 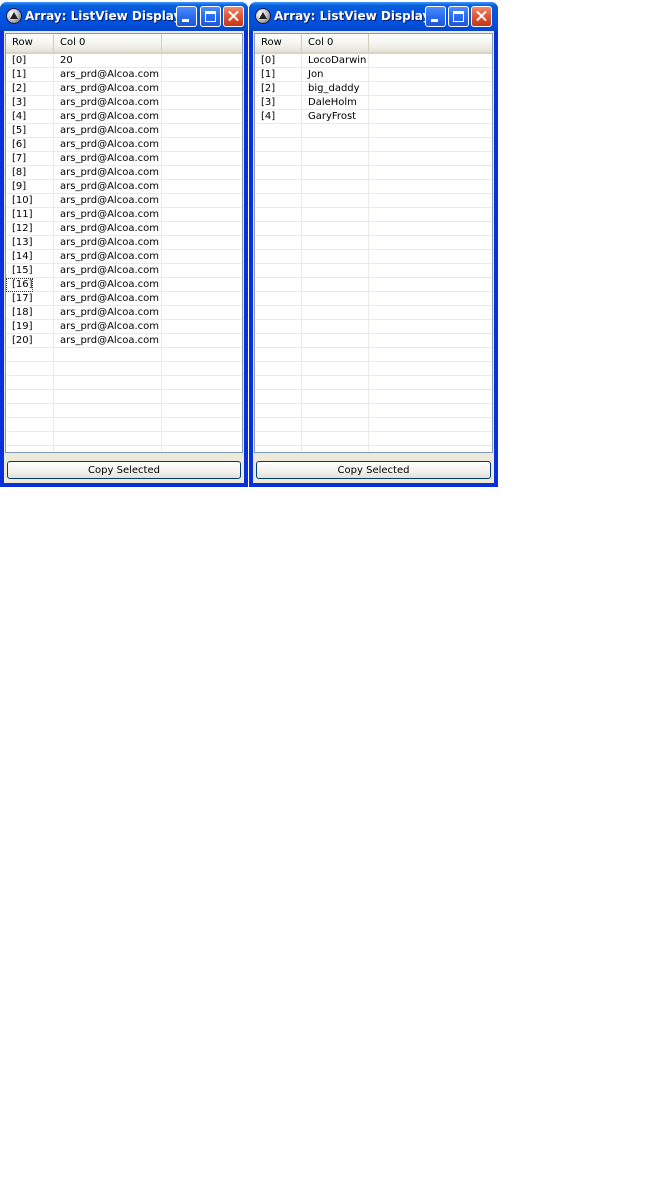 I want to click on list-item: [3] DaleHolm, so click(x=373, y=103).